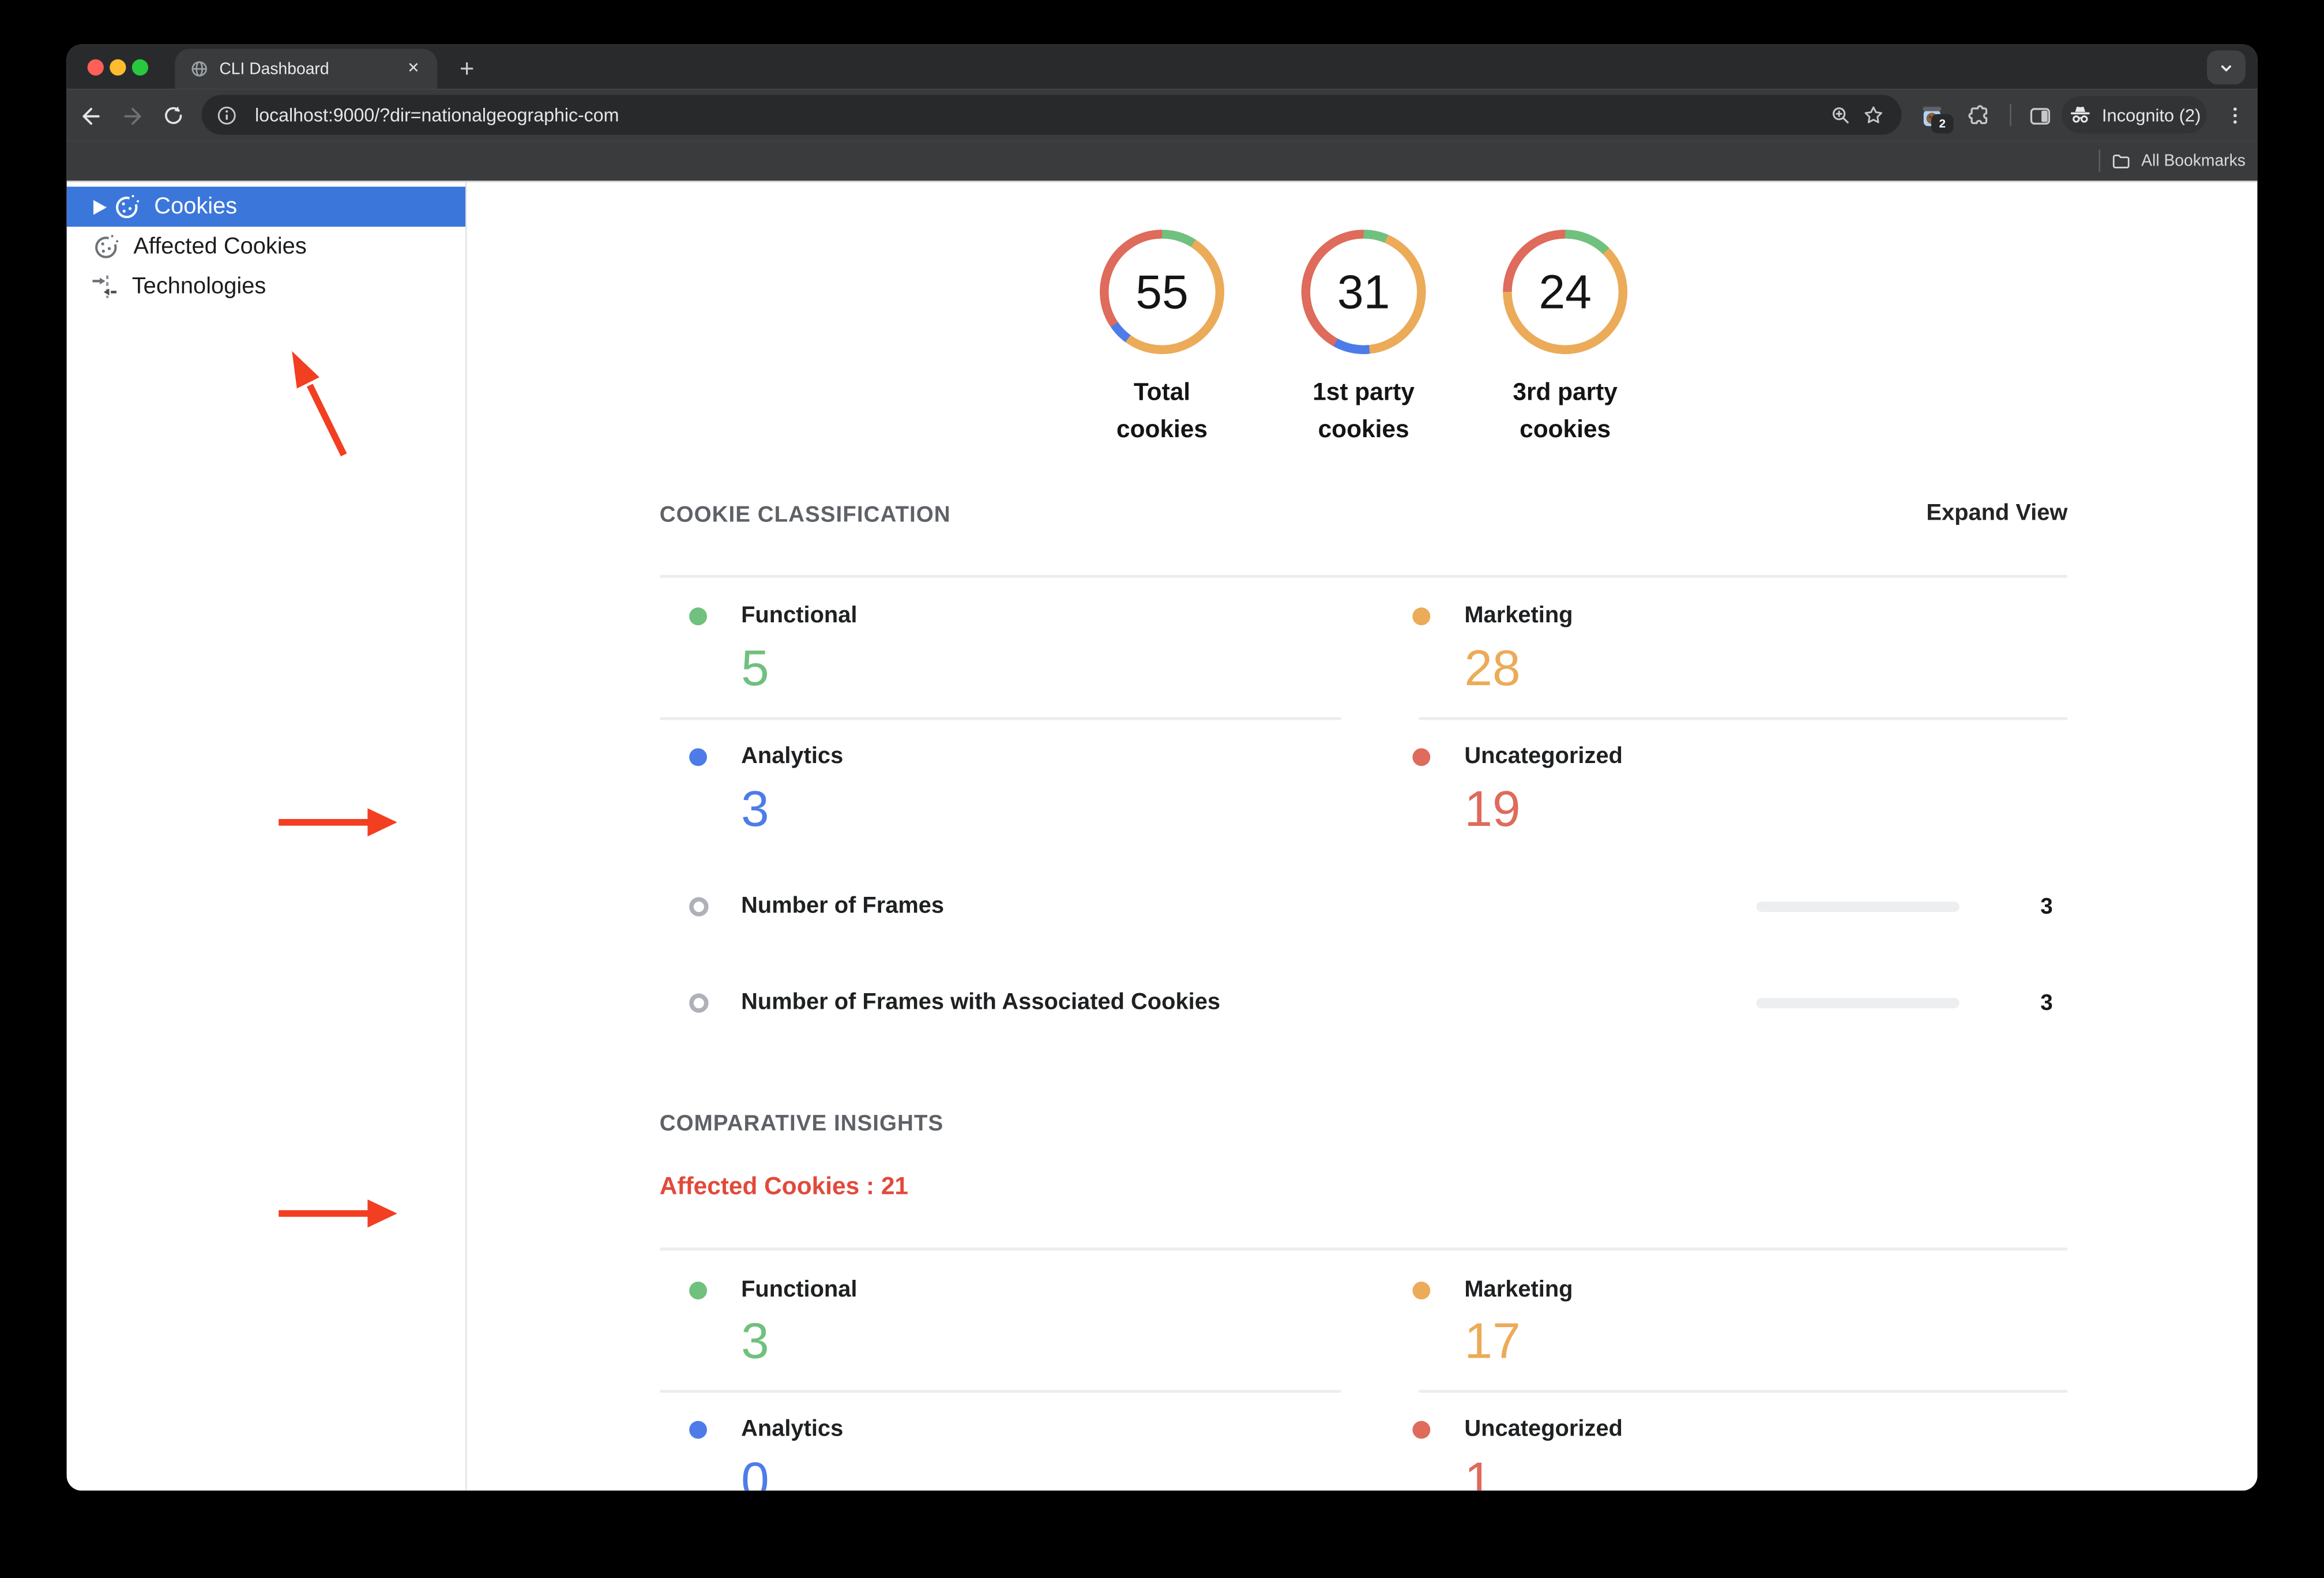  I want to click on incognito-icon, so click(2080, 115).